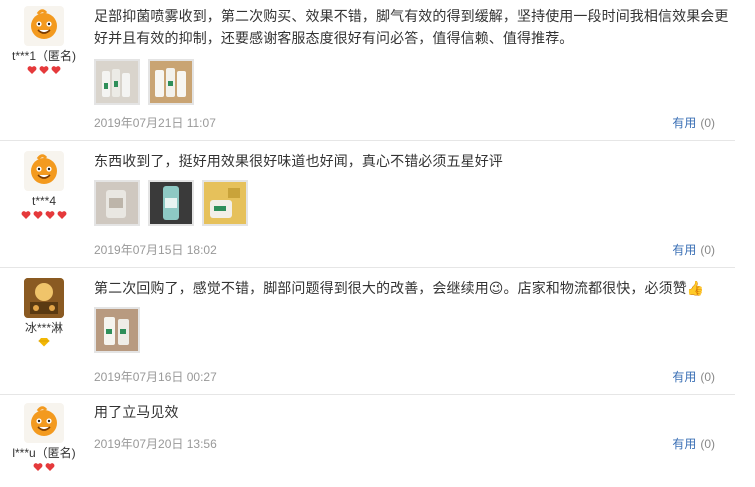 The image size is (755, 487). What do you see at coordinates (155, 377) in the screenshot?
I see `review-date: 2019年07月16日 00:27` at bounding box center [155, 377].